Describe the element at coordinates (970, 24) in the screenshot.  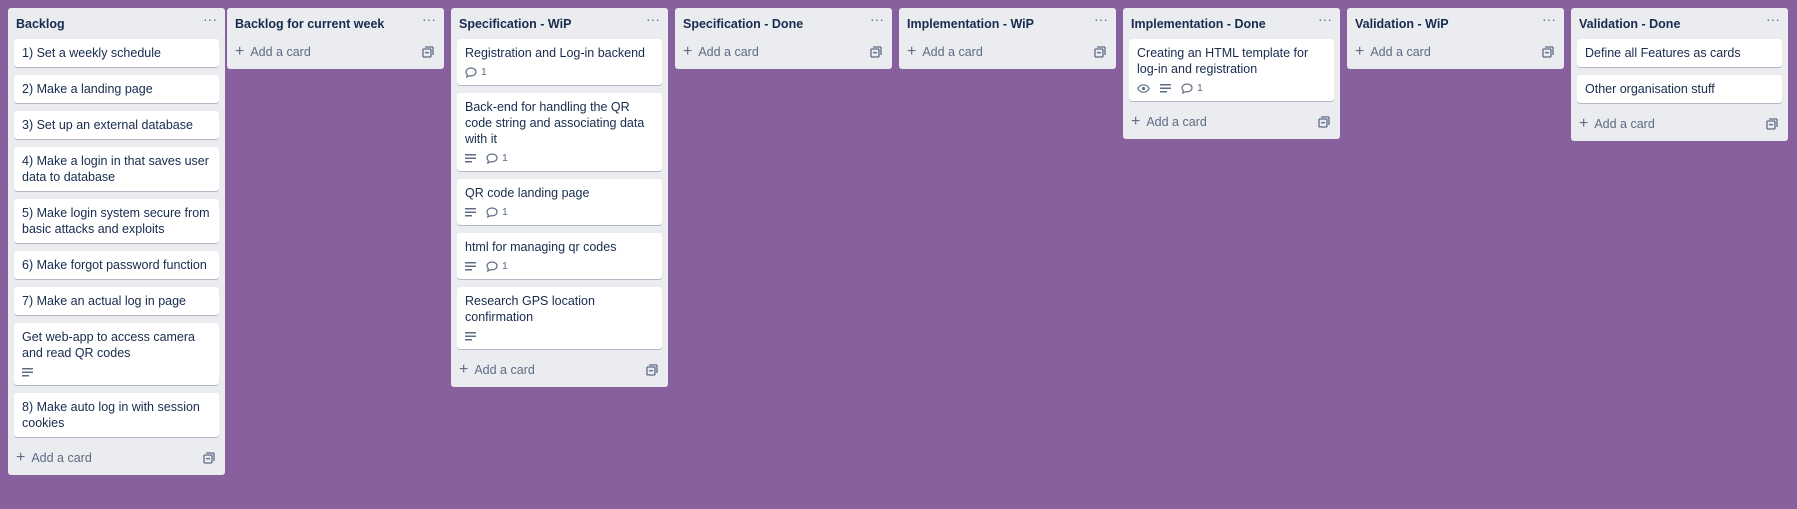
I see `list-title: Implementation - WiP` at that location.